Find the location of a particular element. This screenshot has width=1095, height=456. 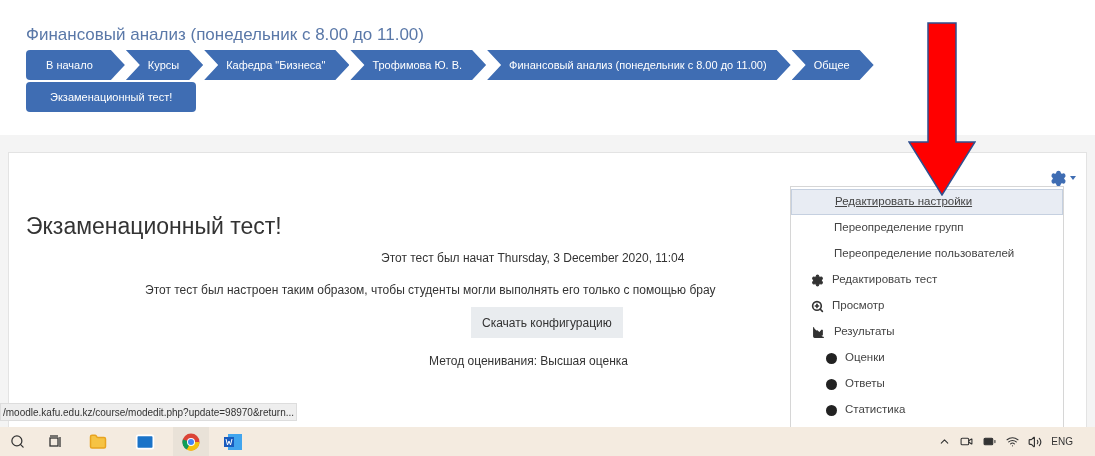

menu-item: Редактировать настройки is located at coordinates (927, 202).